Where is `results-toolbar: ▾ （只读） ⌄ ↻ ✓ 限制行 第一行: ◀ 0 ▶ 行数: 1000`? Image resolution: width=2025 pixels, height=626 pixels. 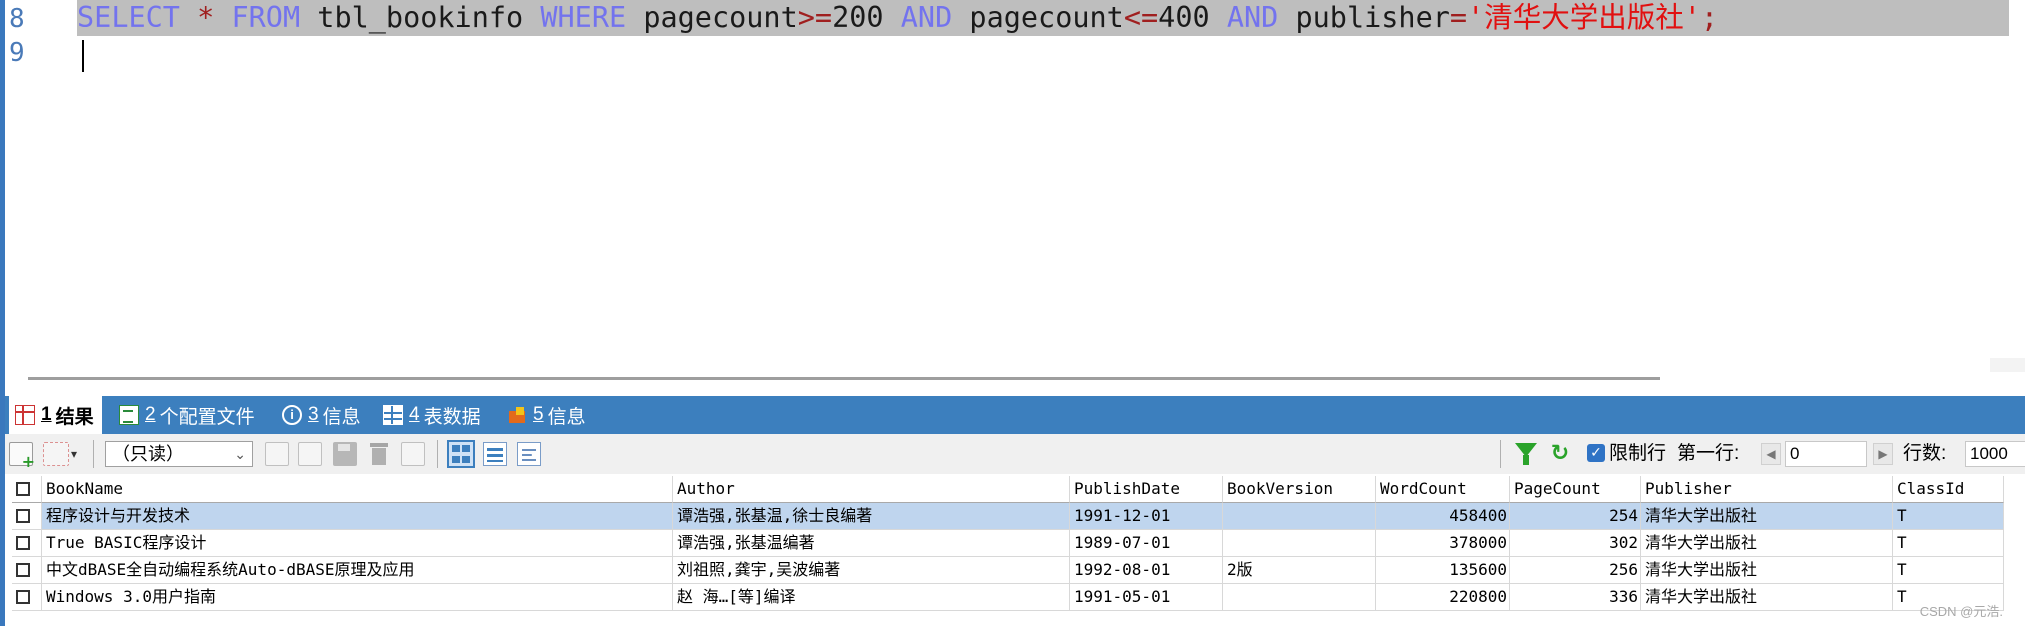 results-toolbar: ▾ （只读） ⌄ ↻ ✓ 限制行 第一行: ◀ 0 ▶ 行数: 1000 is located at coordinates (1015, 454).